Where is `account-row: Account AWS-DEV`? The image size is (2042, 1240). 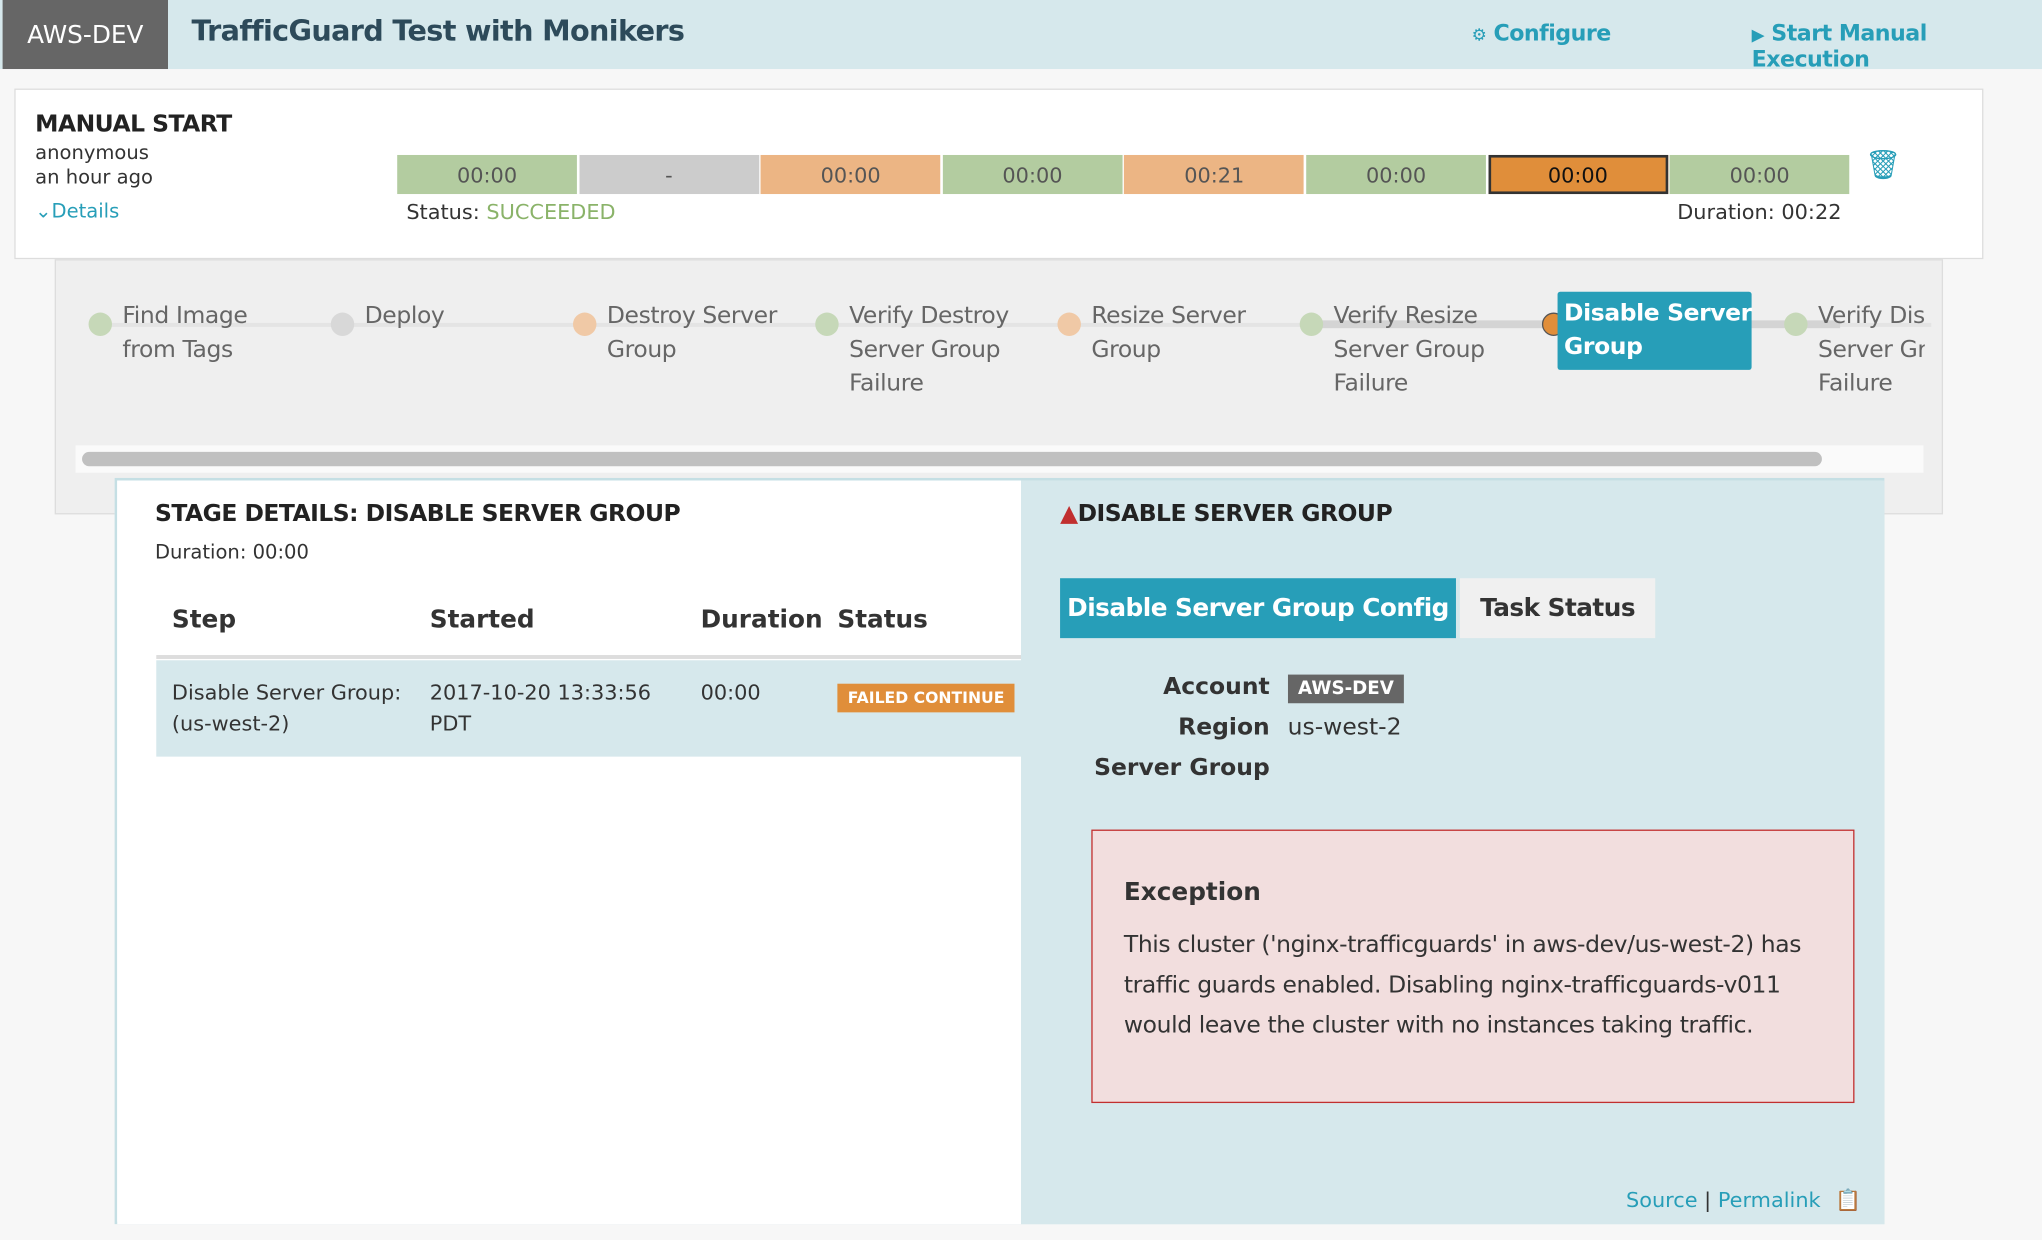 account-row: Account AWS-DEV is located at coordinates (1233, 688).